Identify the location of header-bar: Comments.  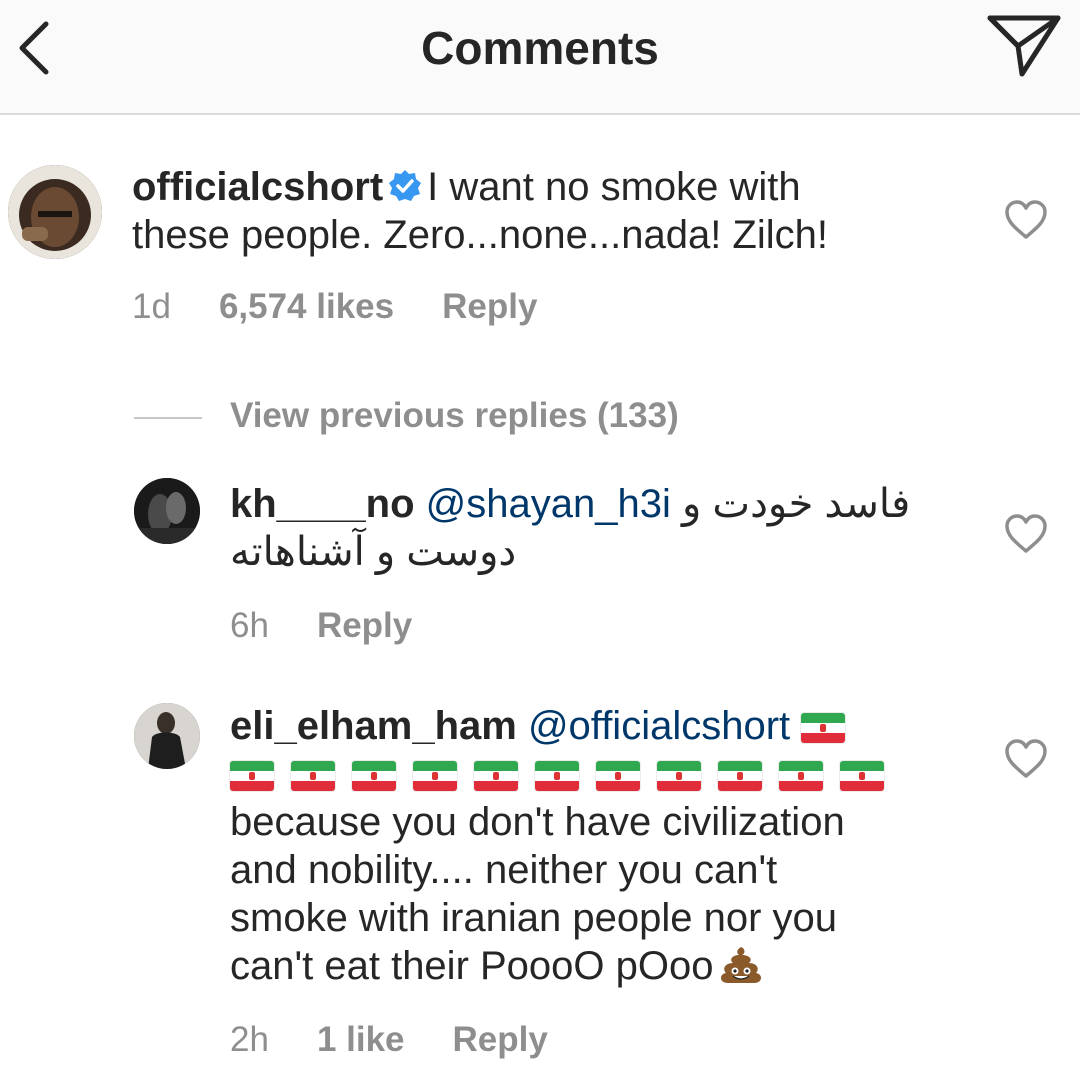
(540, 57).